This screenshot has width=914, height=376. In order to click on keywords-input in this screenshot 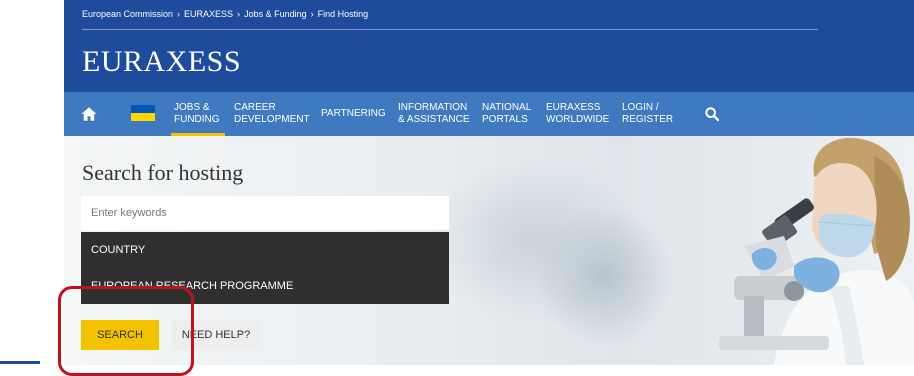, I will do `click(265, 213)`.